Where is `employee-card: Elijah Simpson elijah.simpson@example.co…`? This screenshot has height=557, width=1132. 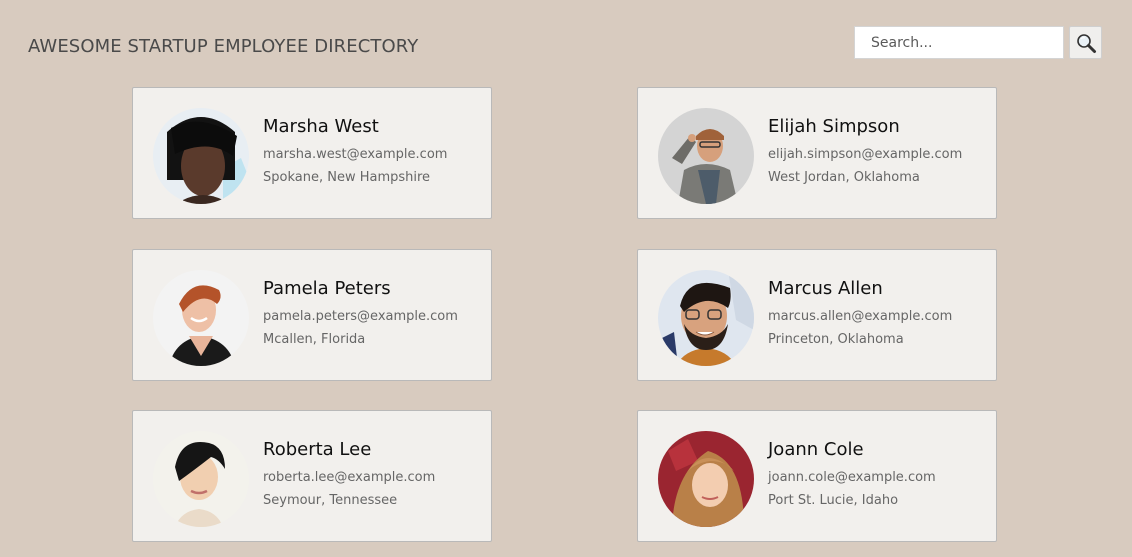
employee-card: Elijah Simpson elijah.simpson@example.co… is located at coordinates (817, 153).